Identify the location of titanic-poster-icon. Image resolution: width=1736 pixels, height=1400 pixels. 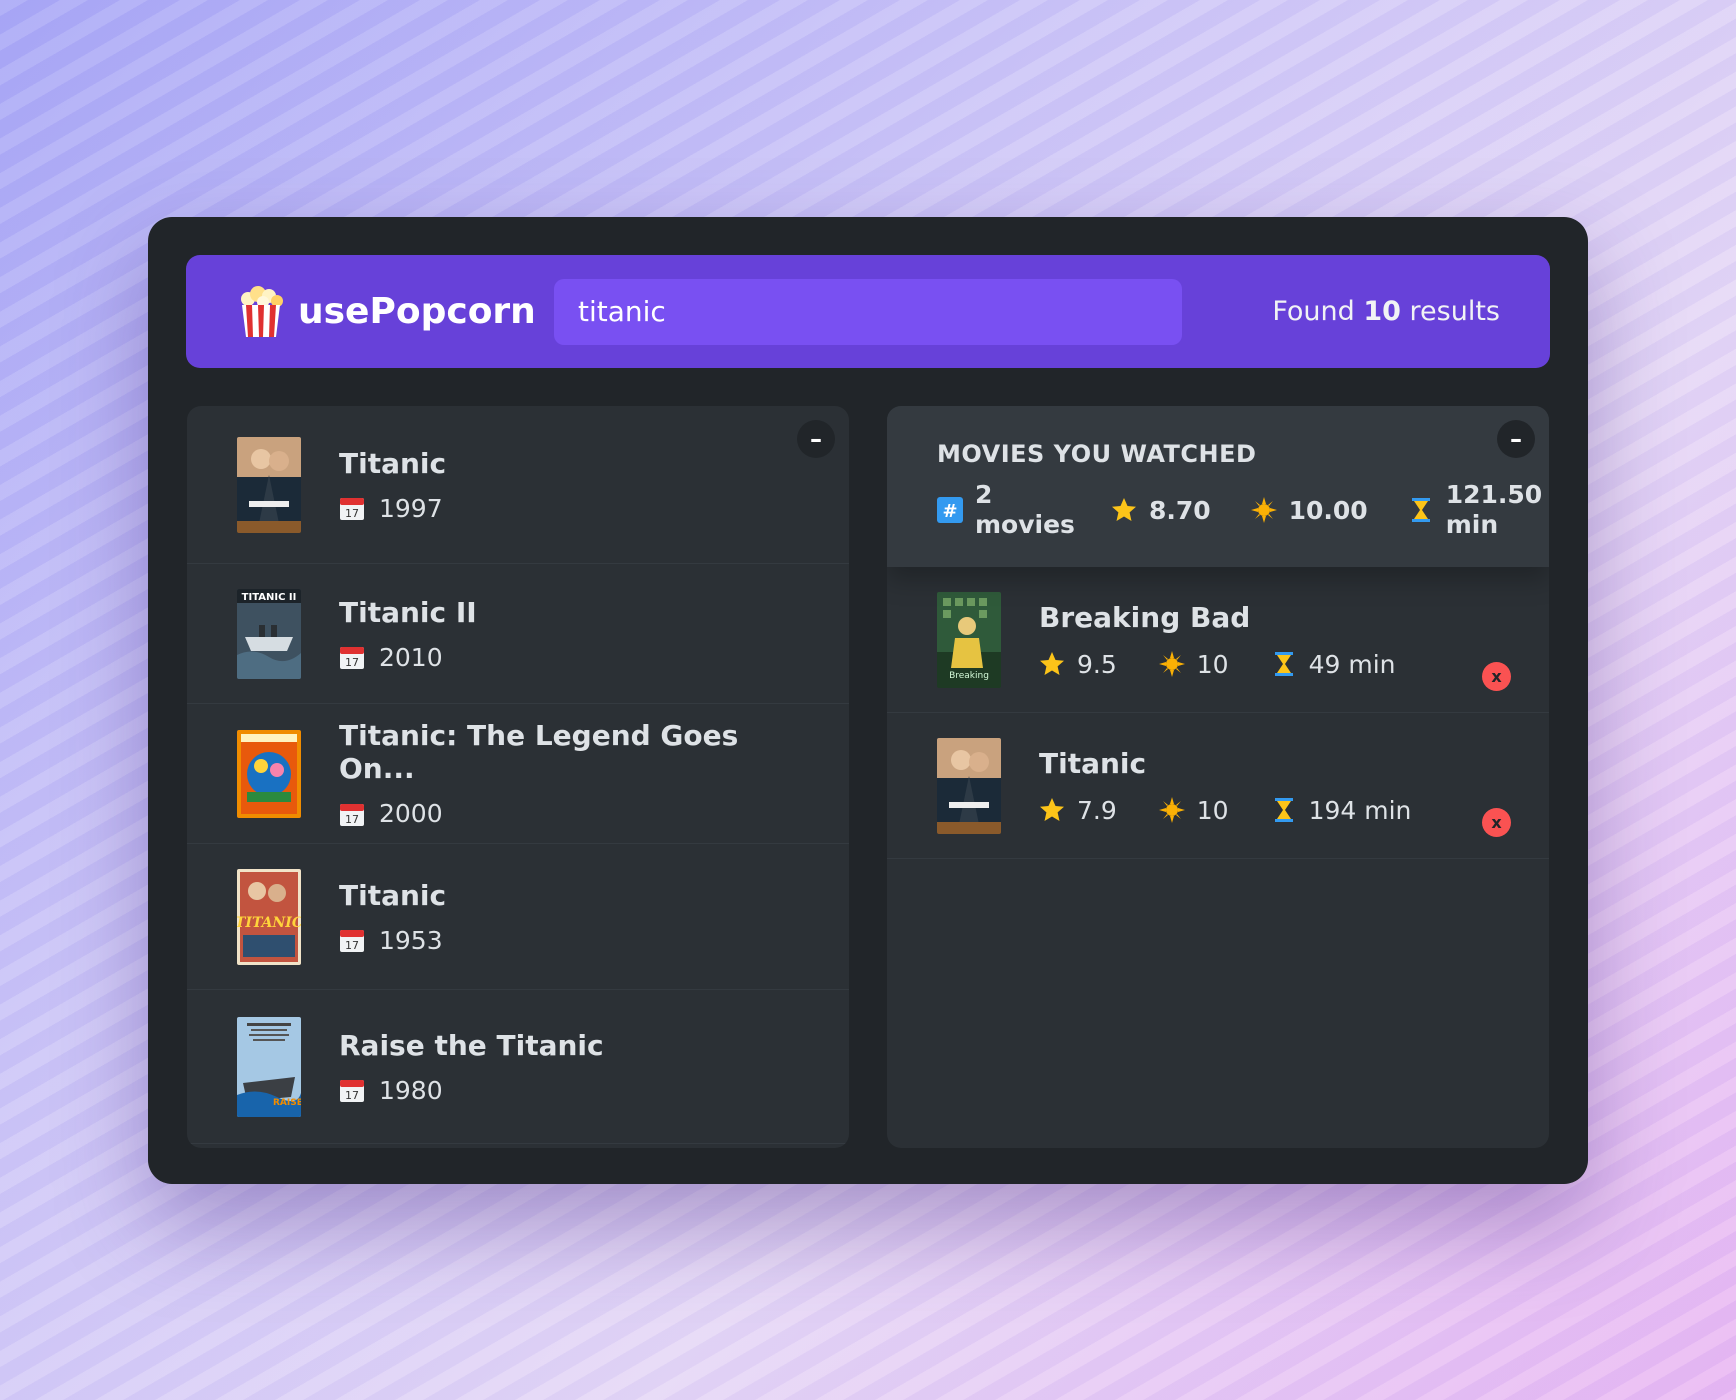
(969, 785).